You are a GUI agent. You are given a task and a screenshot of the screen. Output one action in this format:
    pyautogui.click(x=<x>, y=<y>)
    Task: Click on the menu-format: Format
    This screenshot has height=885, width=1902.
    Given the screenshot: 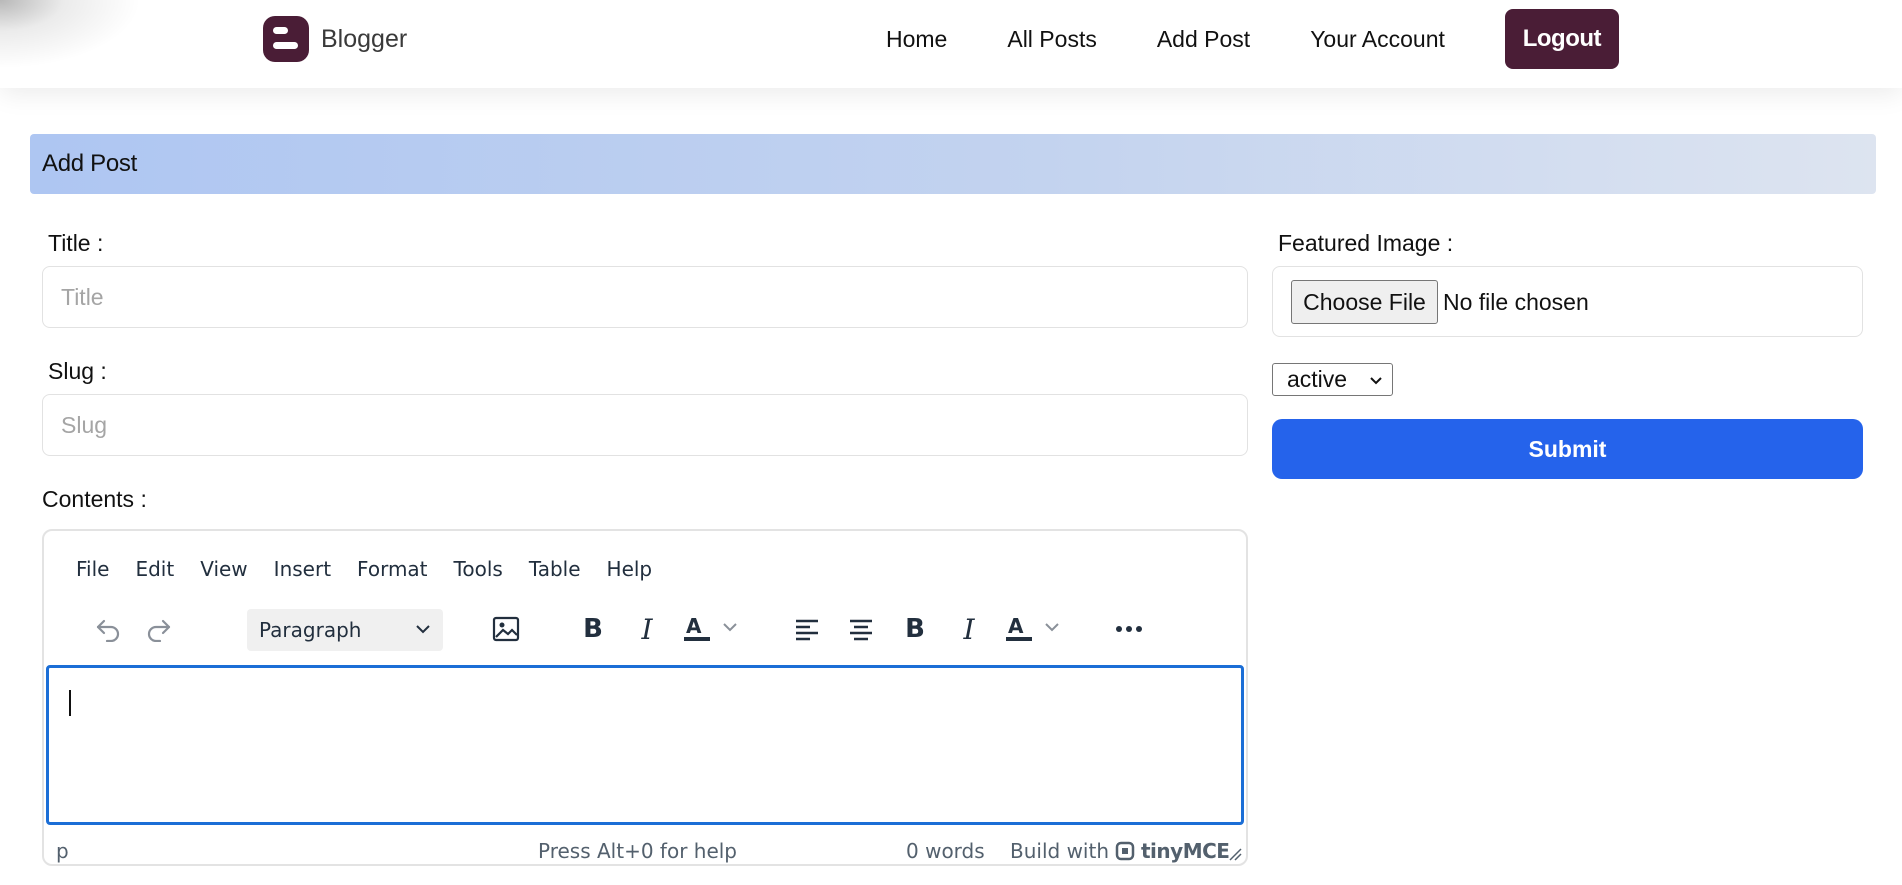 What is the action you would take?
    pyautogui.click(x=392, y=569)
    